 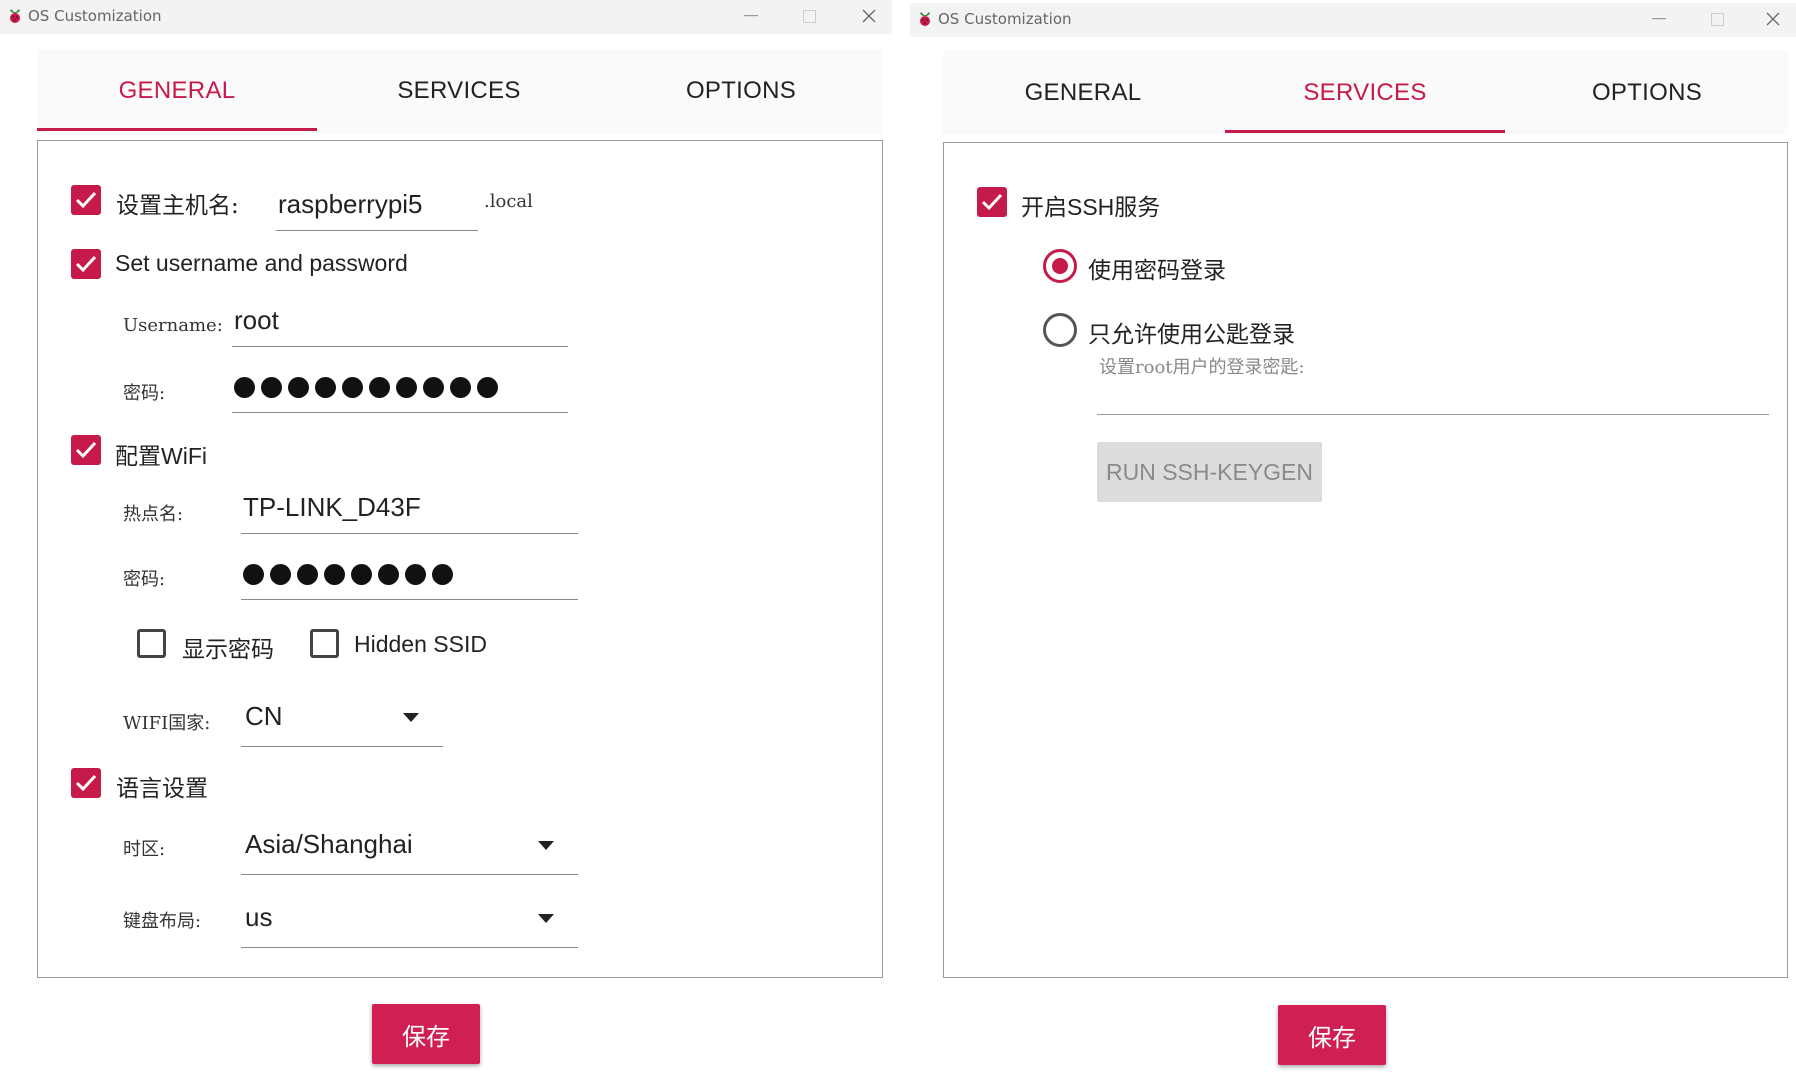 What do you see at coordinates (400, 314) in the screenshot?
I see `username-input: root` at bounding box center [400, 314].